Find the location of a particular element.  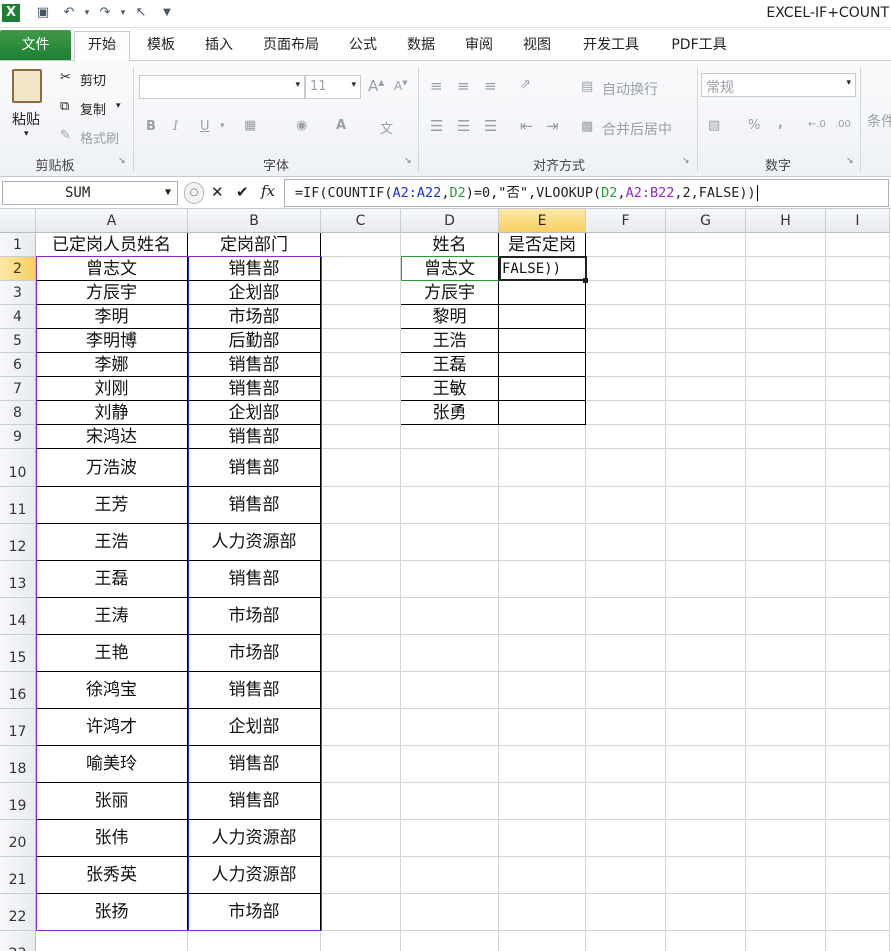

row-header-2: 2 is located at coordinates (18, 269).